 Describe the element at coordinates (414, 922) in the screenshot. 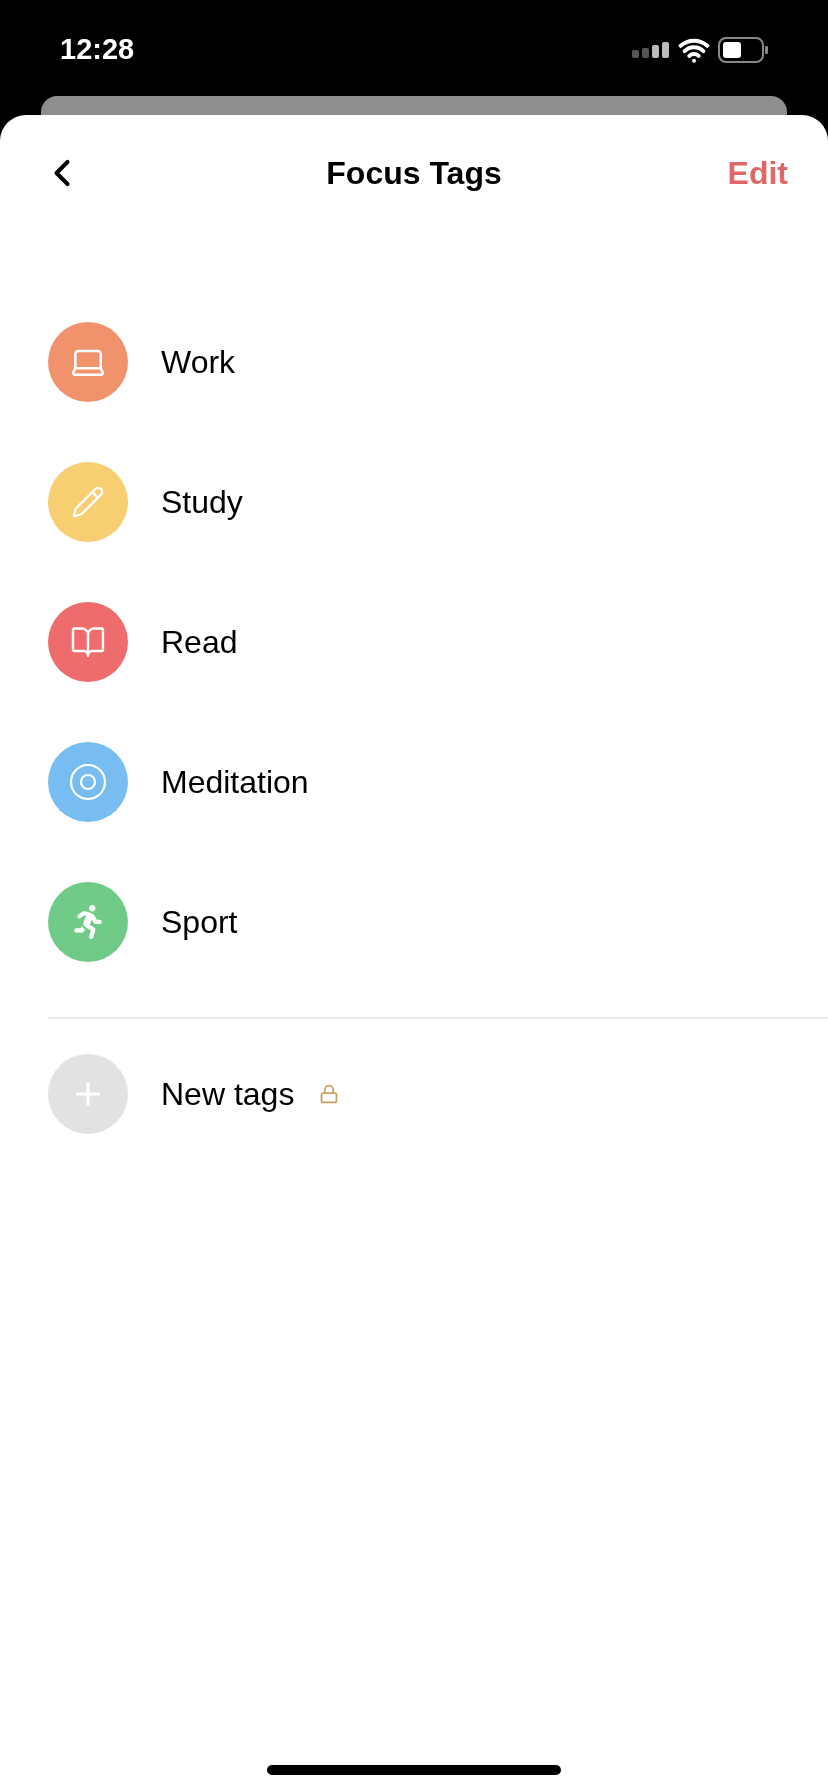

I see `tag-row: Sport` at that location.